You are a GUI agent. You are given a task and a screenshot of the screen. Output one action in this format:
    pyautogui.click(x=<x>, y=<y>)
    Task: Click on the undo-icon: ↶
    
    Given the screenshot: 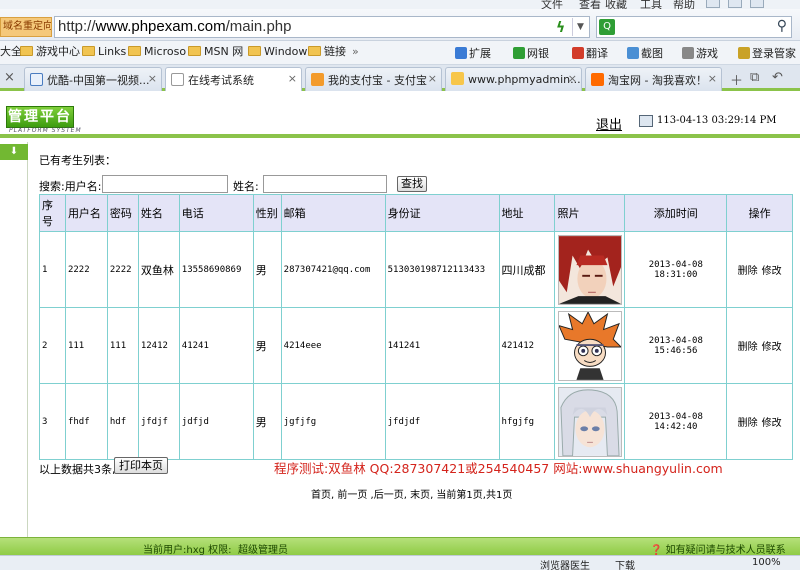 What is the action you would take?
    pyautogui.click(x=777, y=77)
    